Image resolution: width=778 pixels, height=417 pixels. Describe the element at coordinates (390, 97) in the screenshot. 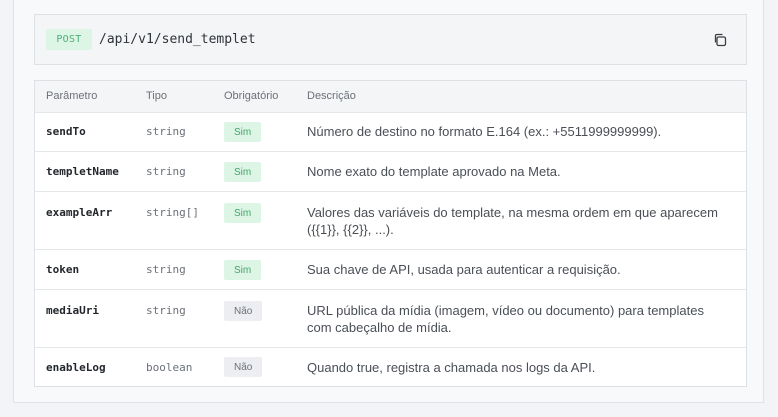

I see `table-header: Parâmetro Tipo Obrigatório Descrição` at that location.